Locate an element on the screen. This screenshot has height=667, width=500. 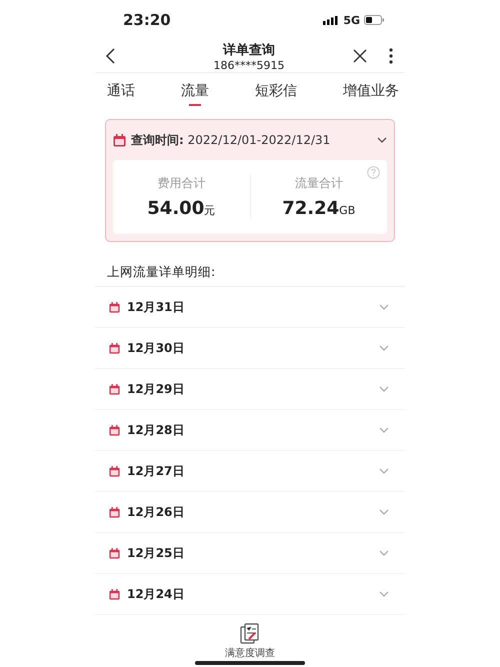
stat-value: 54.00元 is located at coordinates (181, 208).